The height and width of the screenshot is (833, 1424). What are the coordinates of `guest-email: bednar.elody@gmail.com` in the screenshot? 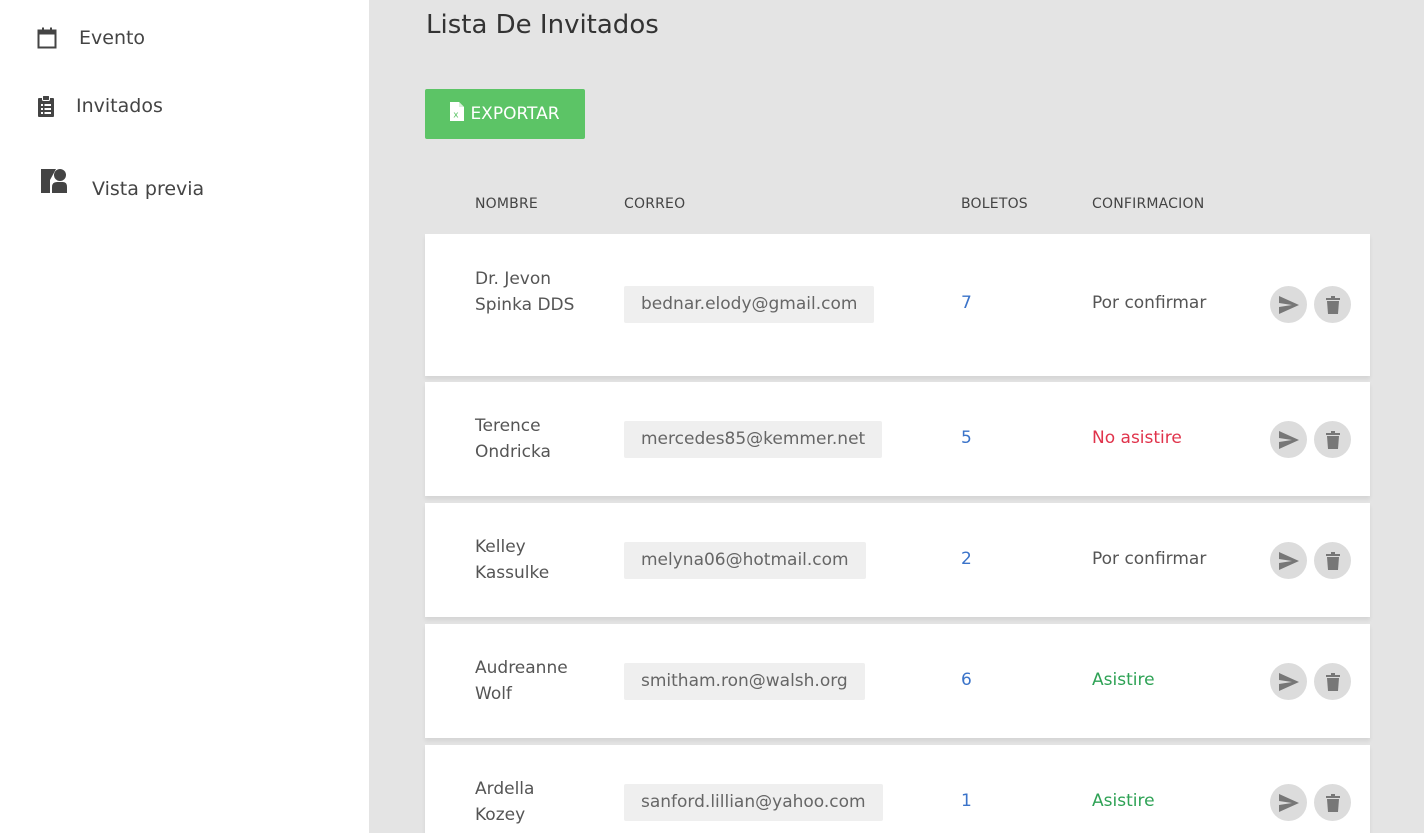 It's located at (749, 304).